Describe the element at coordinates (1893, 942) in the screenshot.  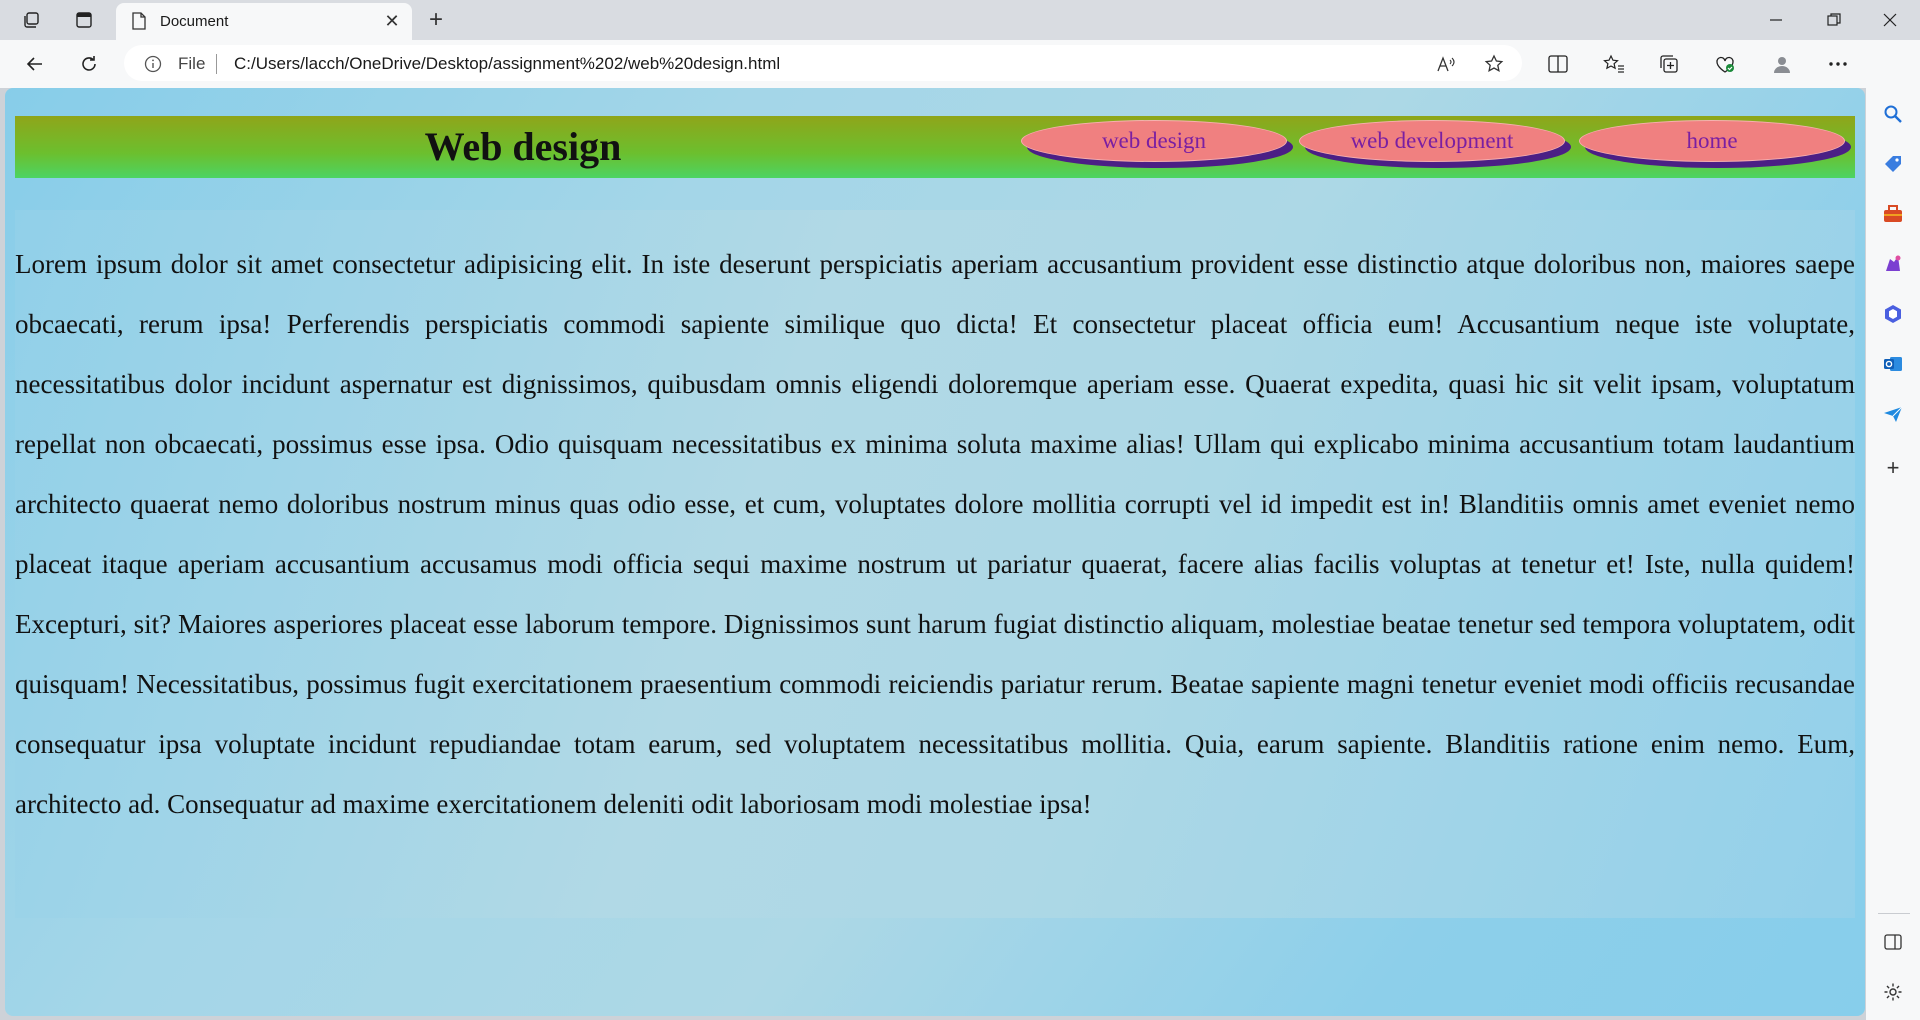
I see `sidebar-toggle-icon` at that location.